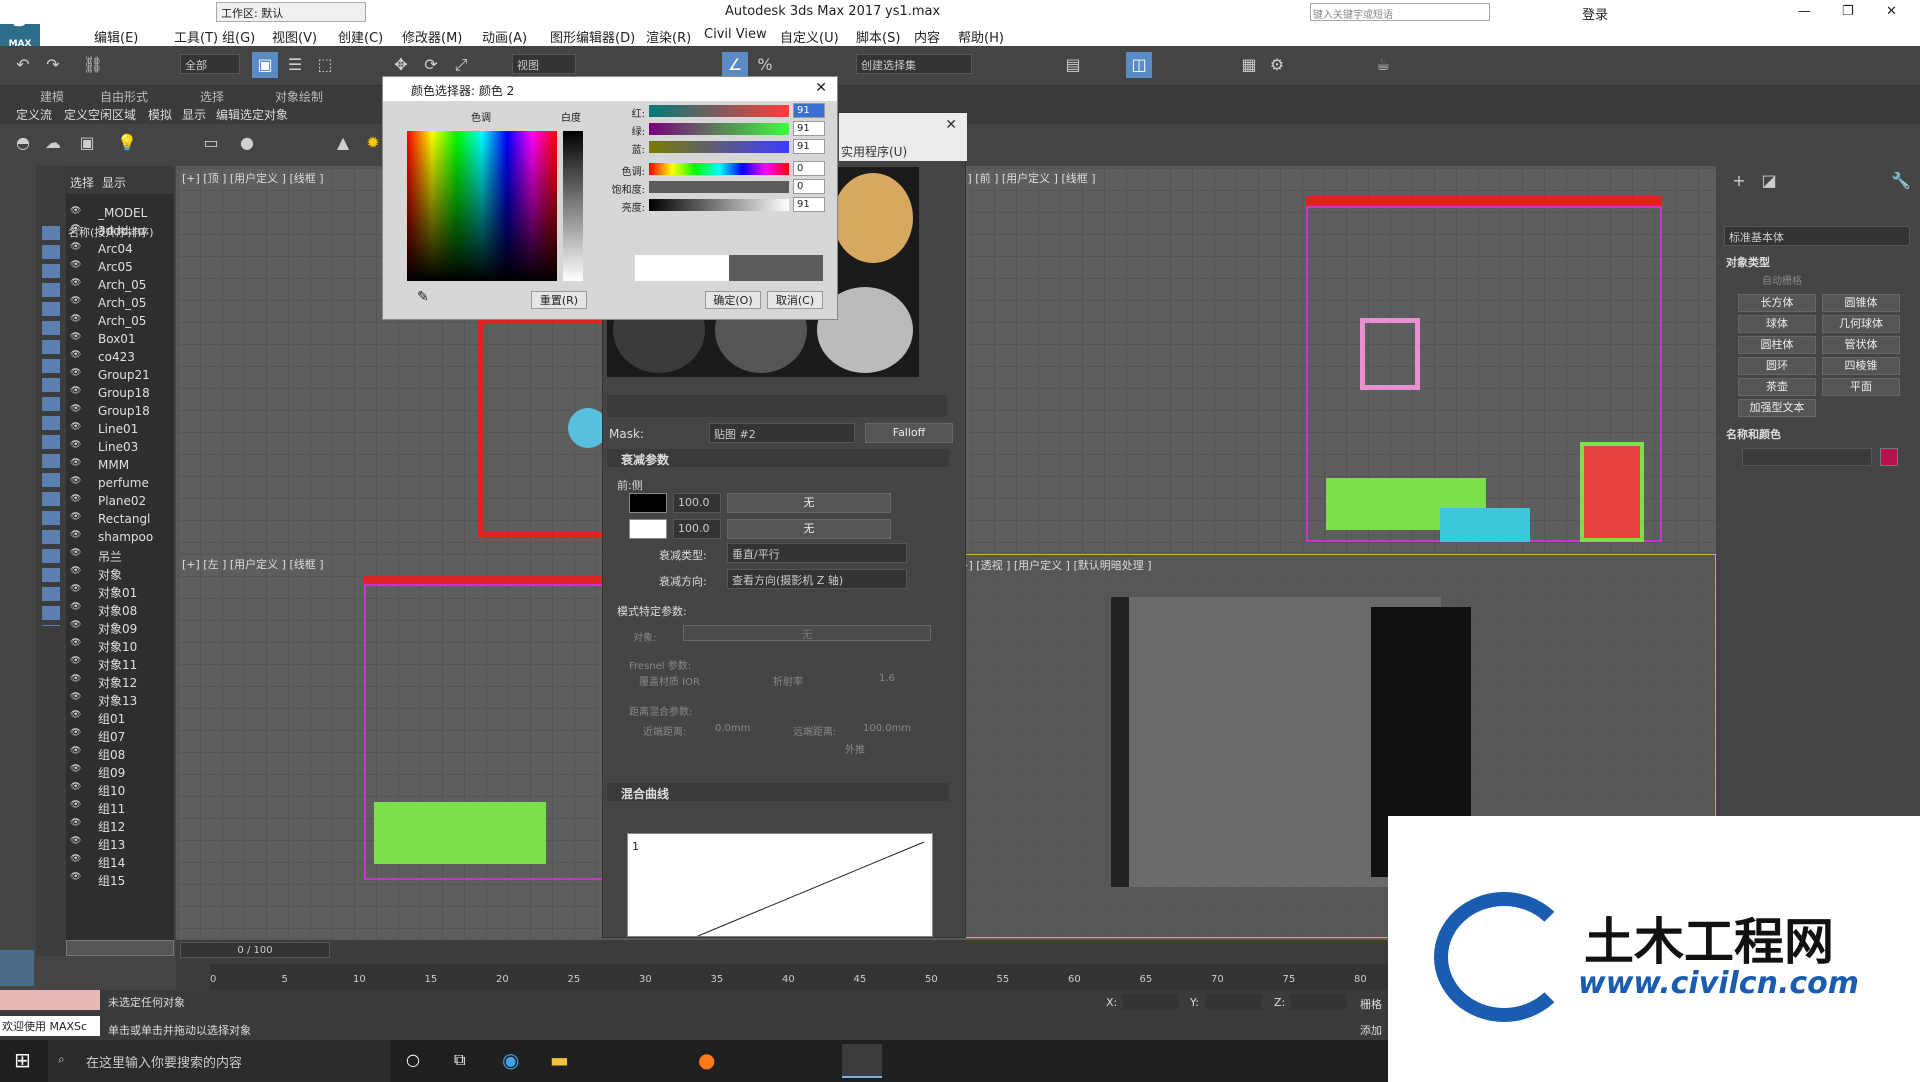 Image resolution: width=1920 pixels, height=1082 pixels. Describe the element at coordinates (1249, 65) in the screenshot. I see `material-editor-icon: ▦` at that location.